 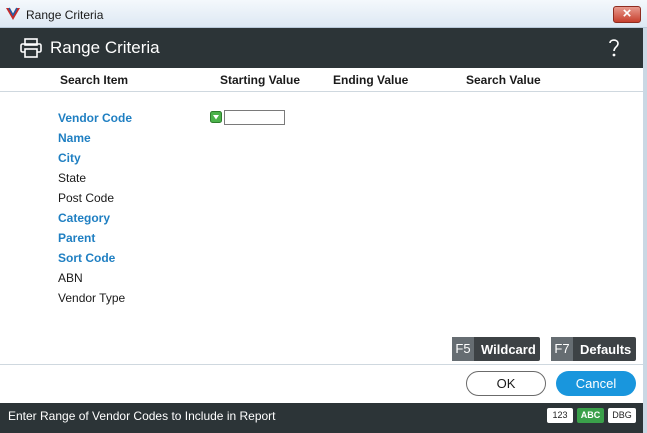 What do you see at coordinates (622, 415) in the screenshot?
I see `debug-mode-badge: DBG` at bounding box center [622, 415].